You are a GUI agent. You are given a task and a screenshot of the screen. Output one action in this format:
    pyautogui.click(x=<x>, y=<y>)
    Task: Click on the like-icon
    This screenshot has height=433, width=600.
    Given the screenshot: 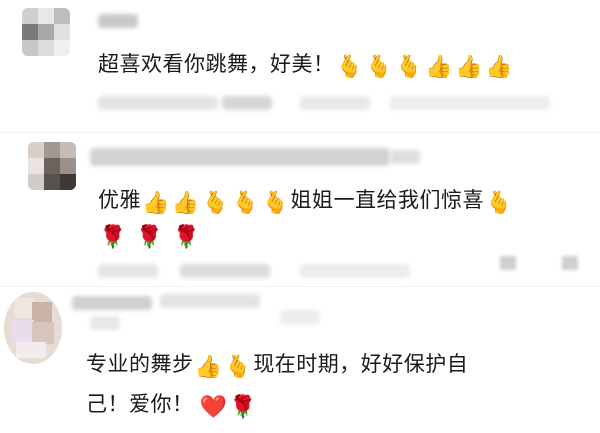 What is the action you would take?
    pyautogui.click(x=508, y=263)
    